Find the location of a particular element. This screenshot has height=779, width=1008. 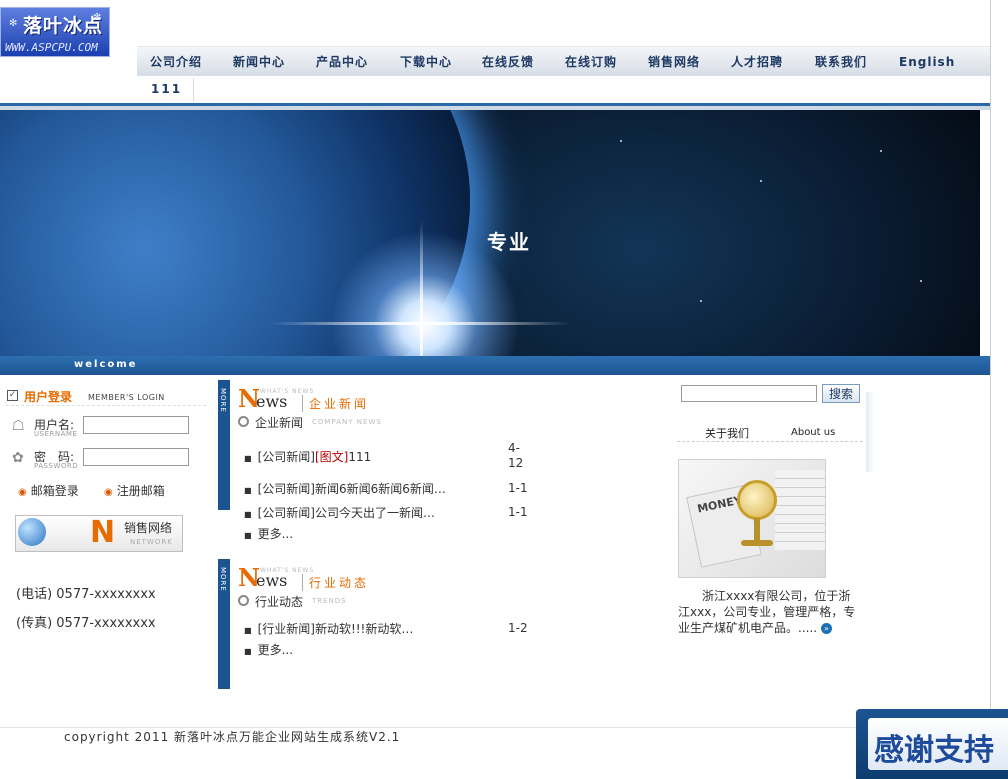

sub-nav-divider is located at coordinates (193, 90).